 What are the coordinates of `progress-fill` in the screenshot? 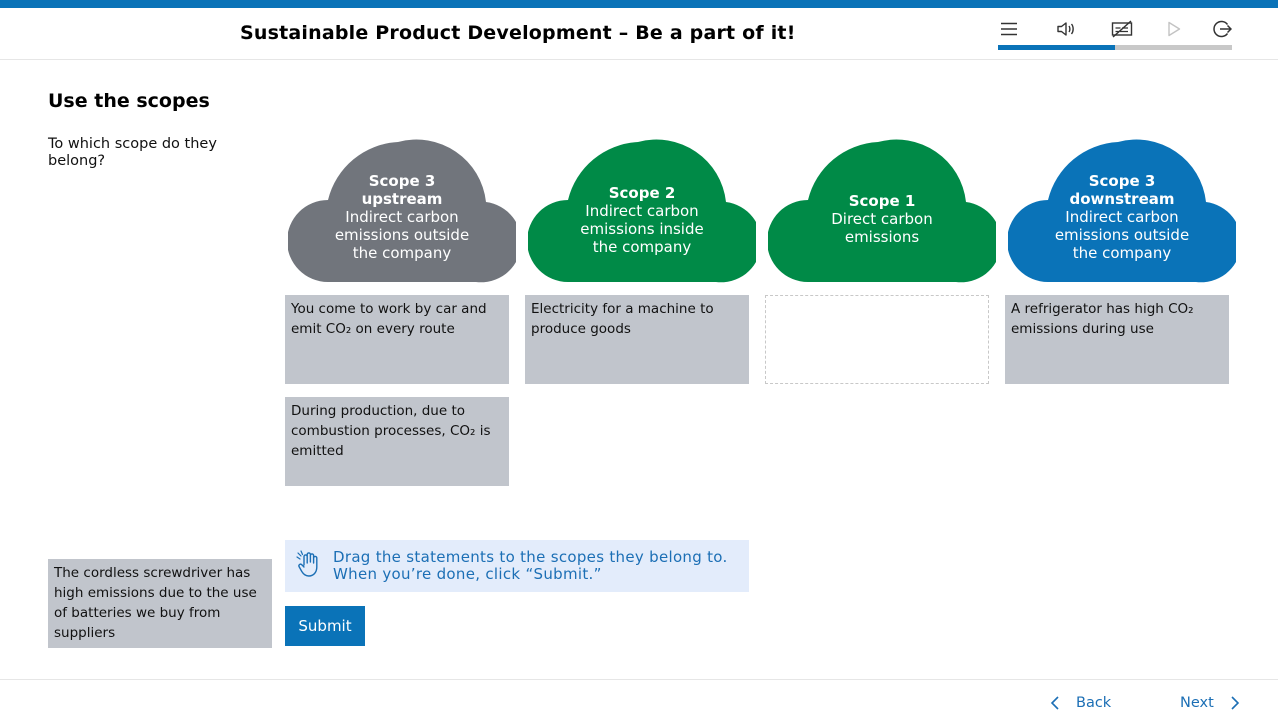 It's located at (1056, 47).